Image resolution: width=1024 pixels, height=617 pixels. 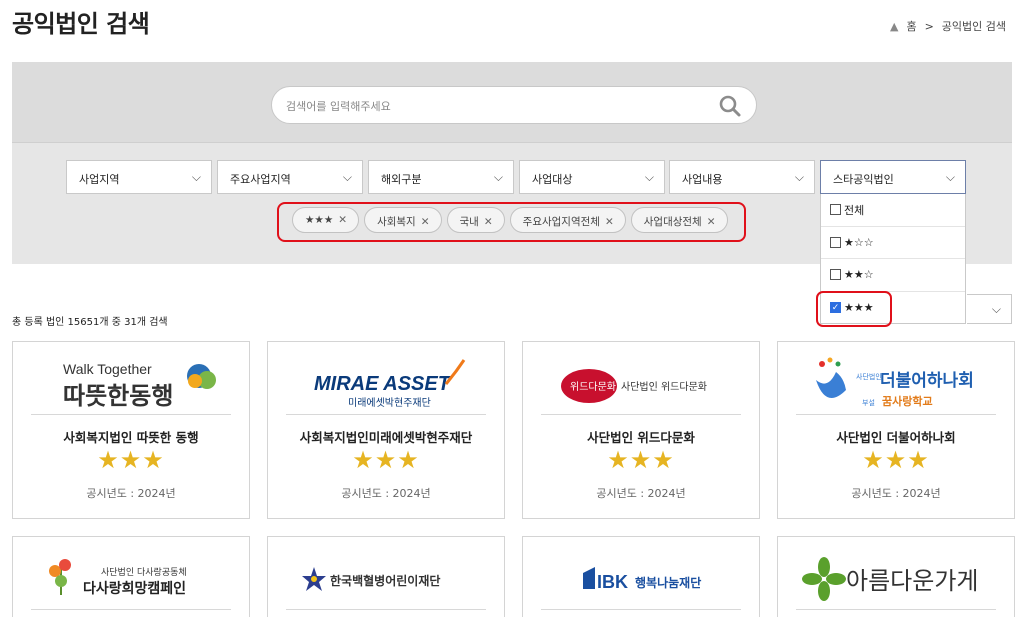 What do you see at coordinates (319, 220) in the screenshot?
I see `tag-label: ★★★` at bounding box center [319, 220].